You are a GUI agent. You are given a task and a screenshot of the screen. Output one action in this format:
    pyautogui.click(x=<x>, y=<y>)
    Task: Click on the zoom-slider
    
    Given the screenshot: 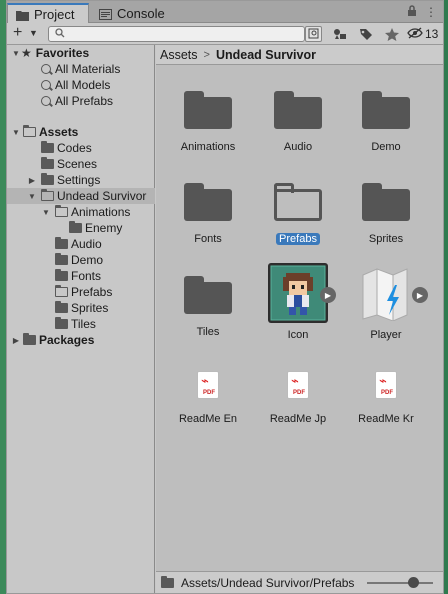 What is the action you would take?
    pyautogui.click(x=400, y=583)
    